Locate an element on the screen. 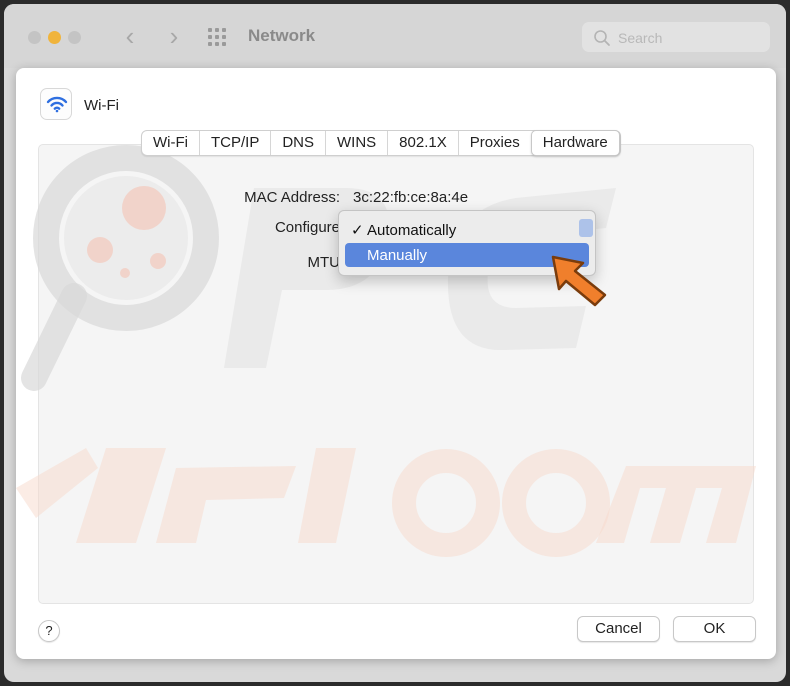  checkmark-icon: ✓ is located at coordinates (357, 230).